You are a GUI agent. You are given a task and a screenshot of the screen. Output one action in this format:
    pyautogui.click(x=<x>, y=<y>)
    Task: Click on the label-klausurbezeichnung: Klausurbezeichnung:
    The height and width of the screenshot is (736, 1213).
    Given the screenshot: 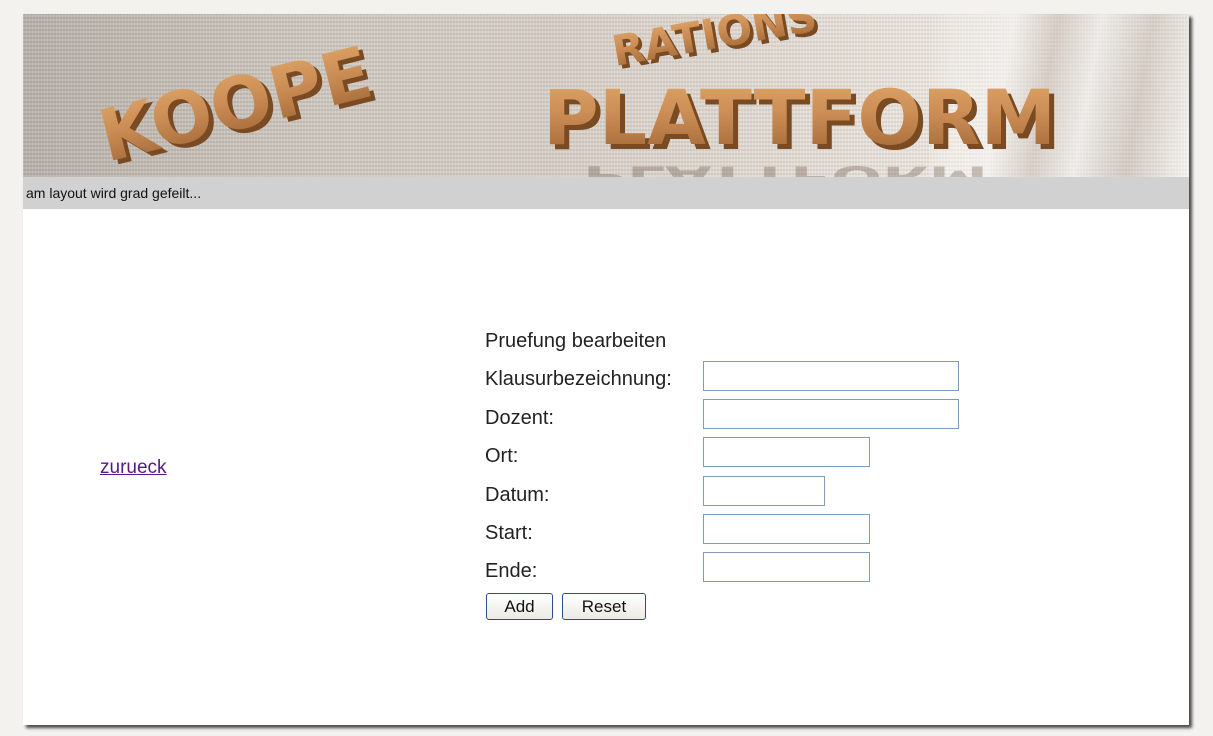 What is the action you would take?
    pyautogui.click(x=578, y=379)
    